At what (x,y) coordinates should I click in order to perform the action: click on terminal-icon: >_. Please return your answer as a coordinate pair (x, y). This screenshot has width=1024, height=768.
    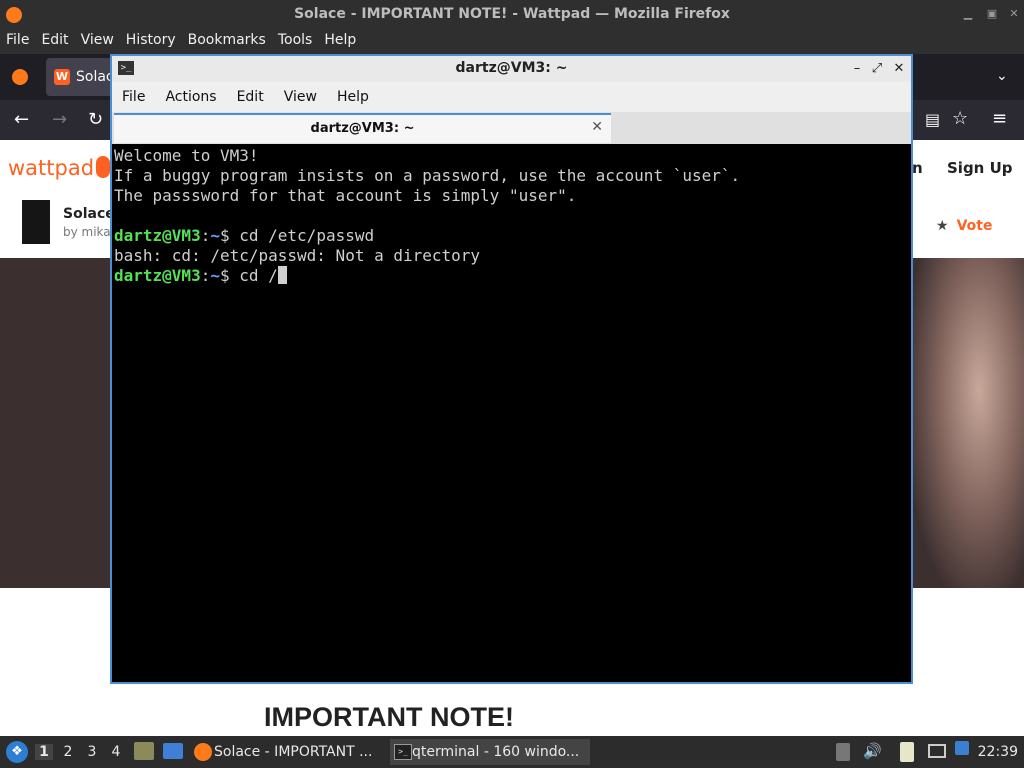
    Looking at the image, I should click on (403, 752).